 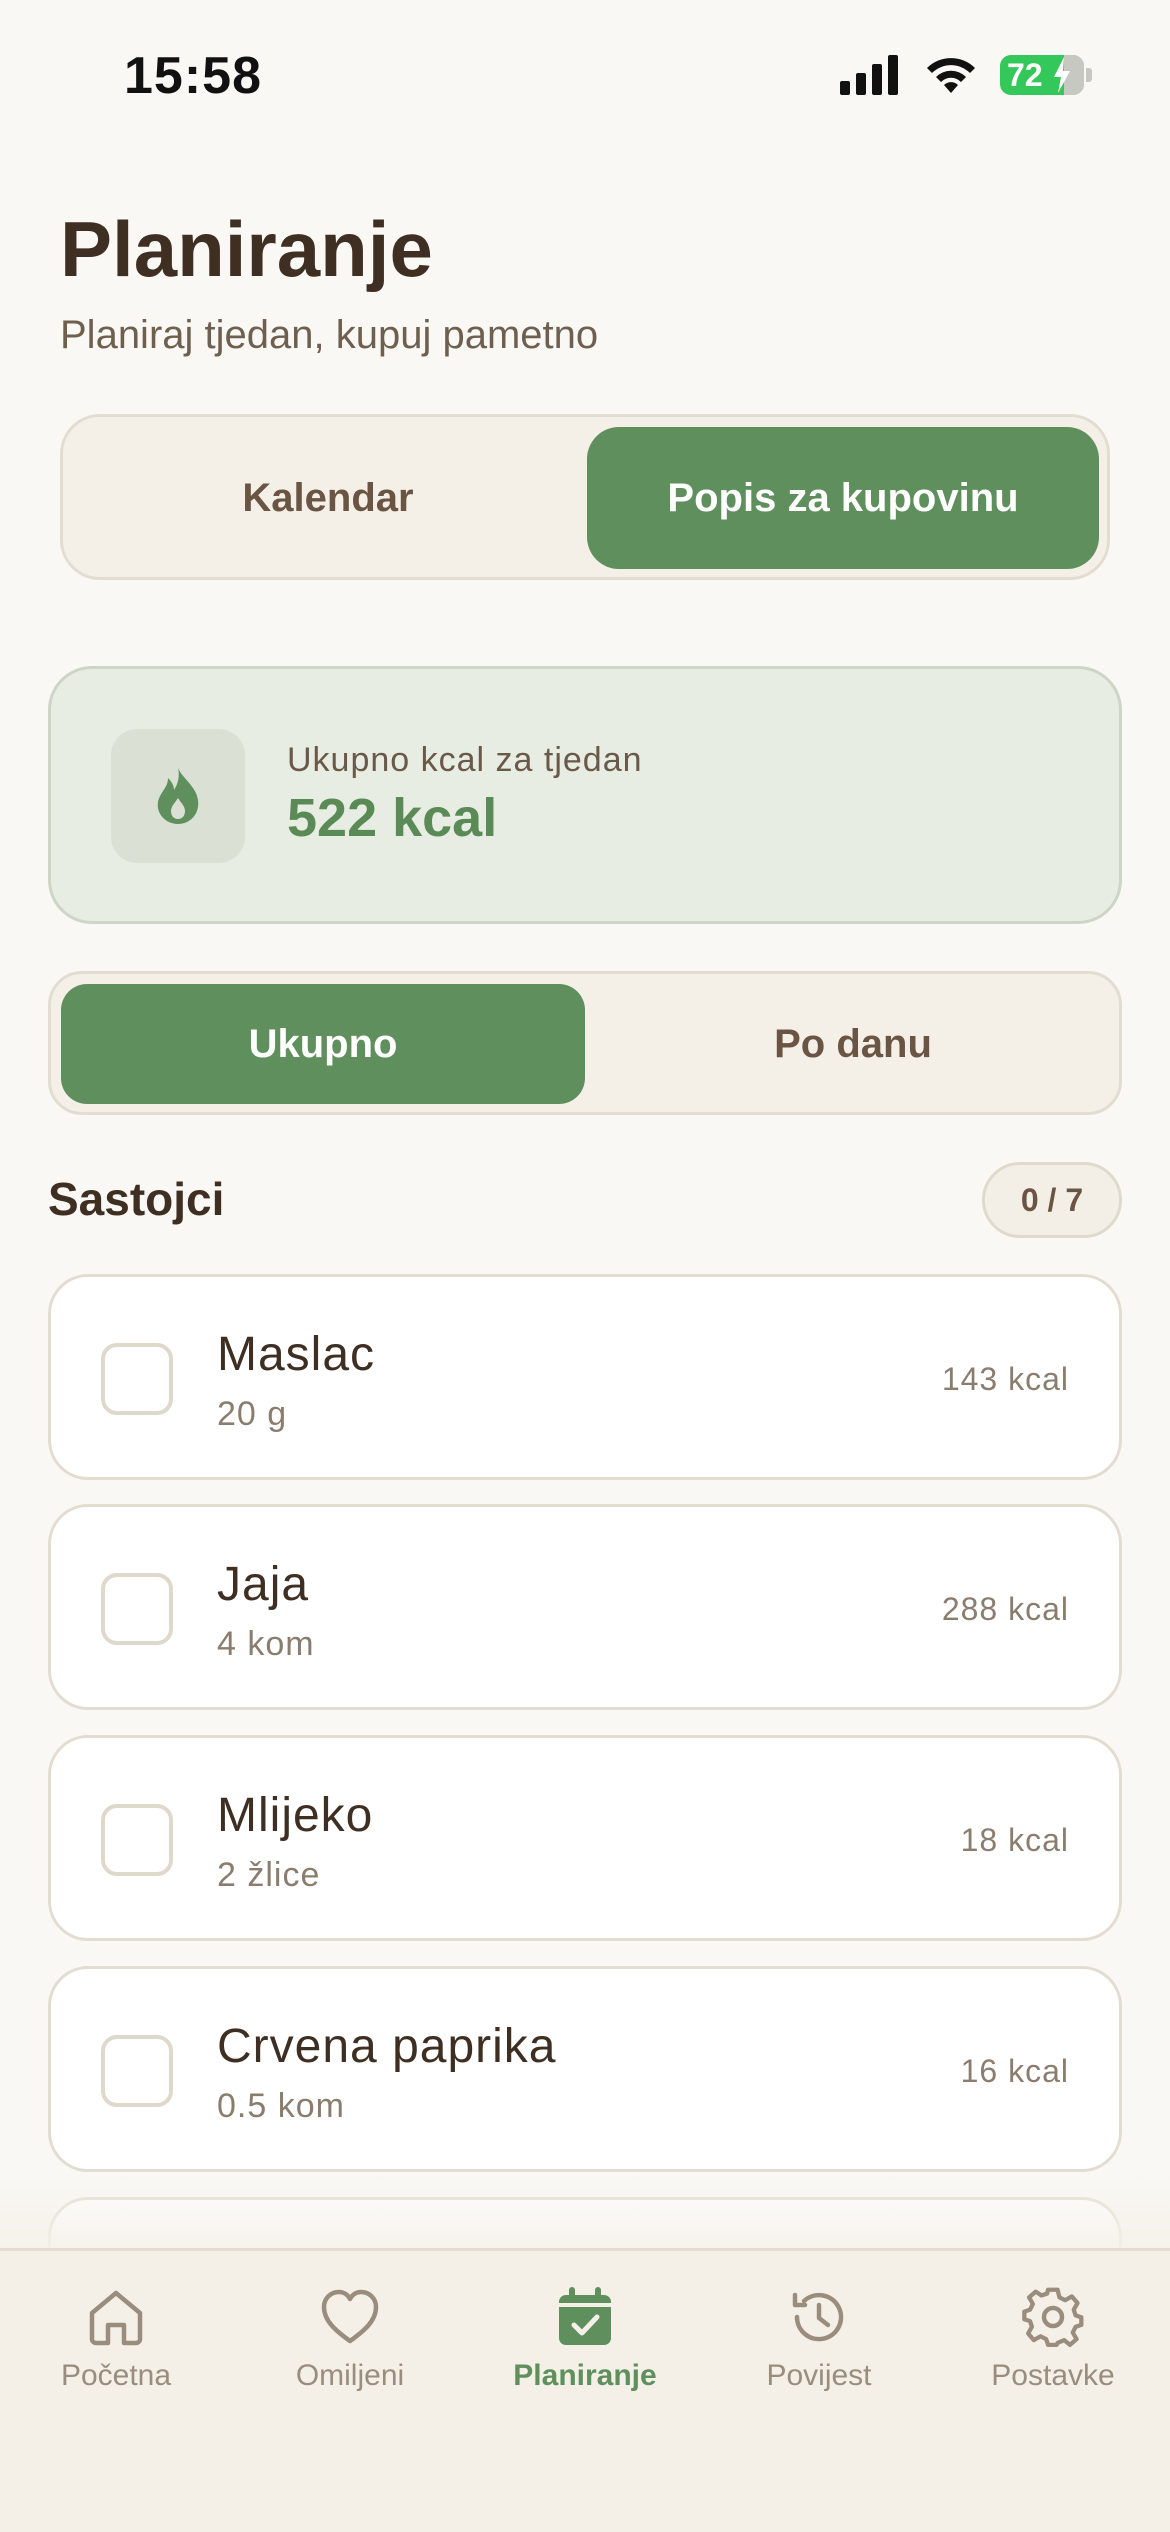 I want to click on tab-favorites: Omiljeni, so click(x=350, y=2339).